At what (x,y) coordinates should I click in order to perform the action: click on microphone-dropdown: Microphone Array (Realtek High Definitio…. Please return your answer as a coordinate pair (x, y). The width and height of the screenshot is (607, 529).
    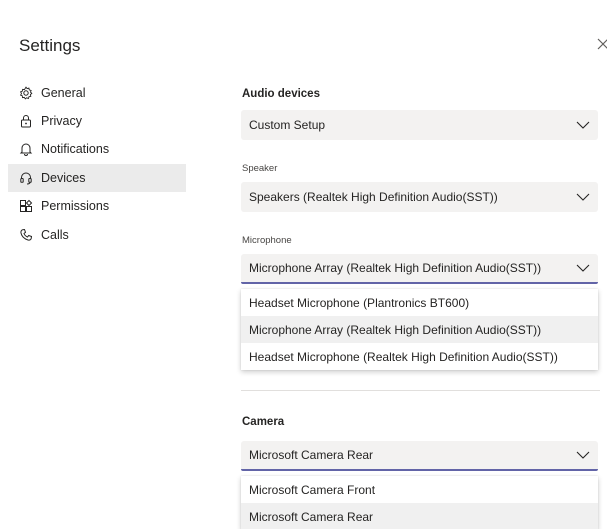
    Looking at the image, I should click on (419, 269).